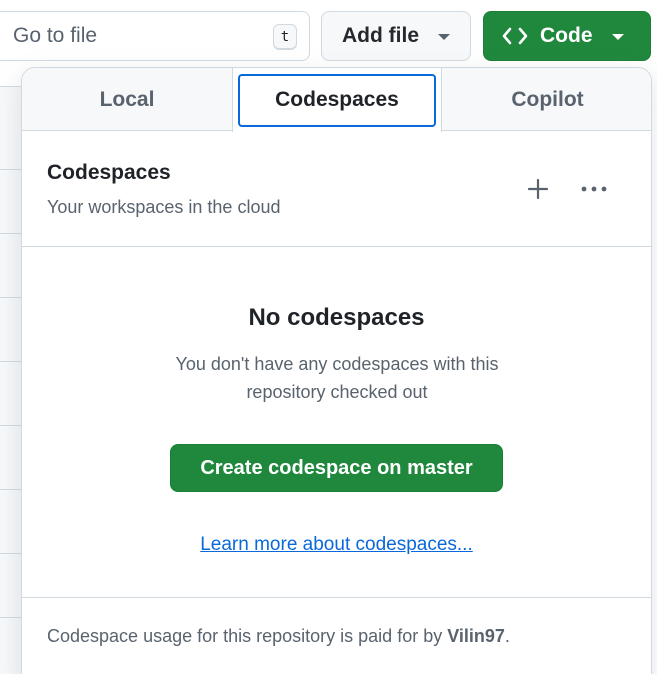  Describe the element at coordinates (285, 37) in the screenshot. I see `keyboard-shortcut-badge: t` at that location.